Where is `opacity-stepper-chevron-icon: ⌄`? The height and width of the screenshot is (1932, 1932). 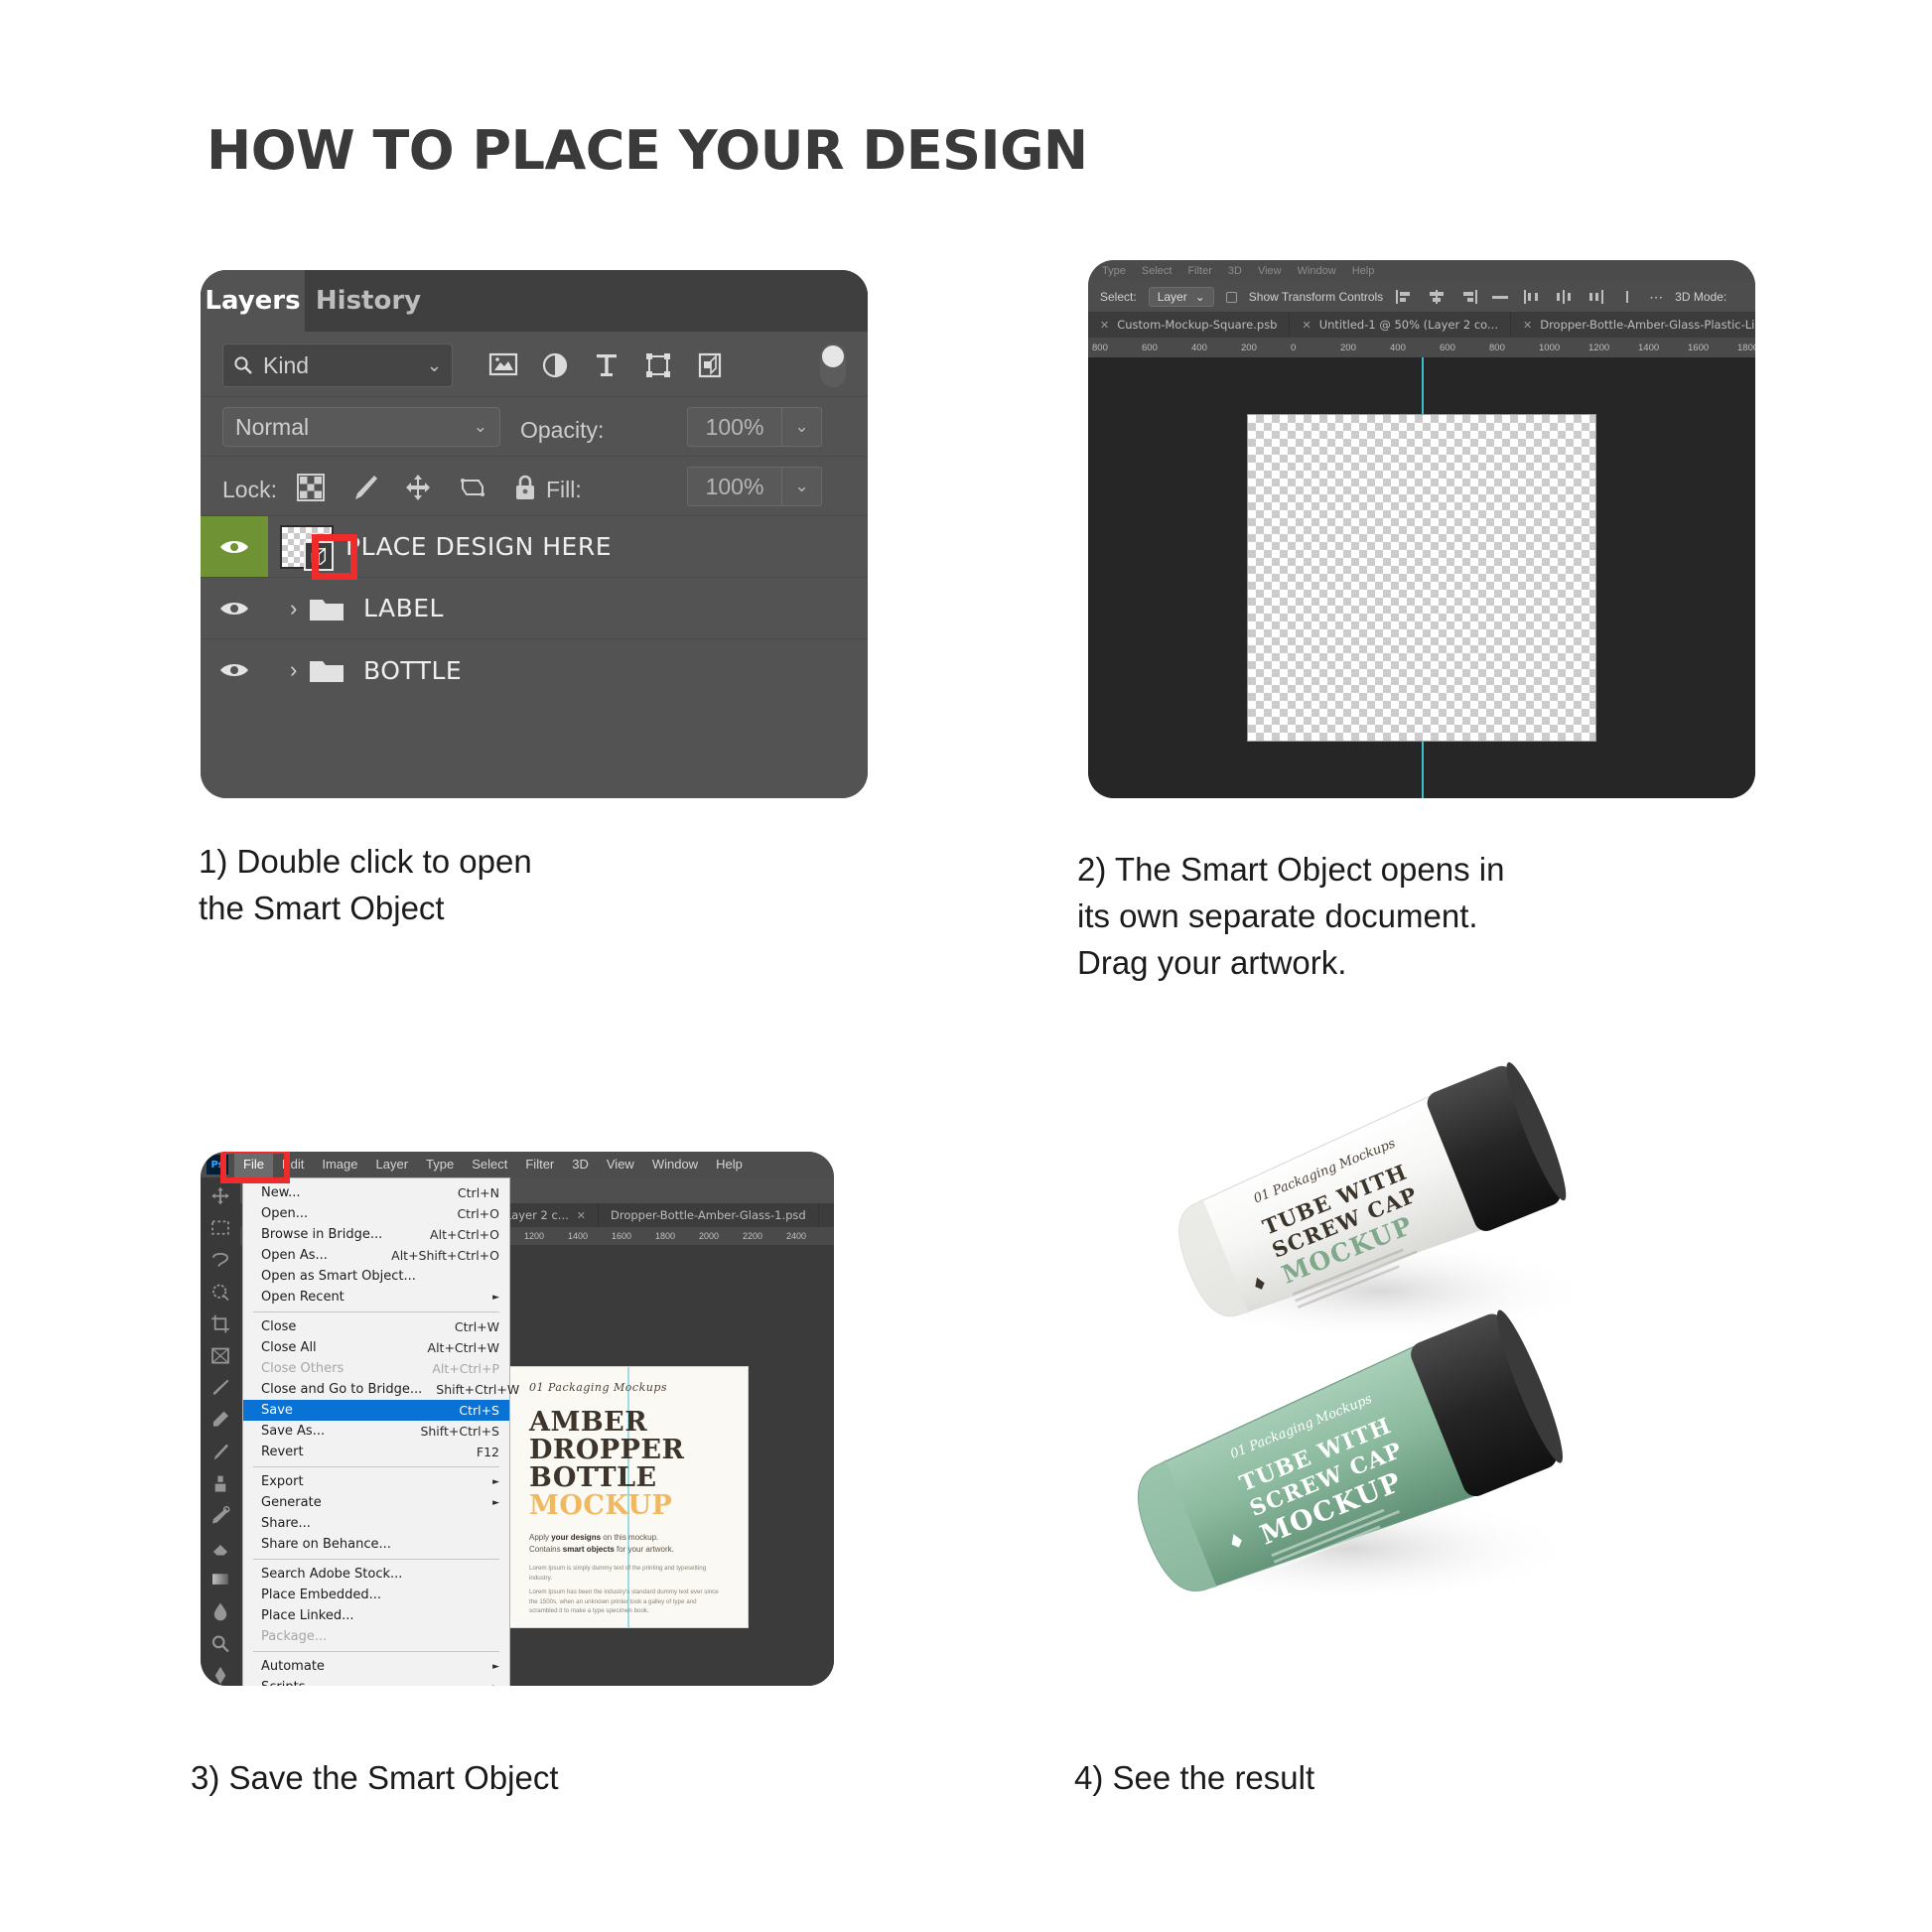
opacity-stepper-chevron-icon: ⌄ is located at coordinates (802, 427).